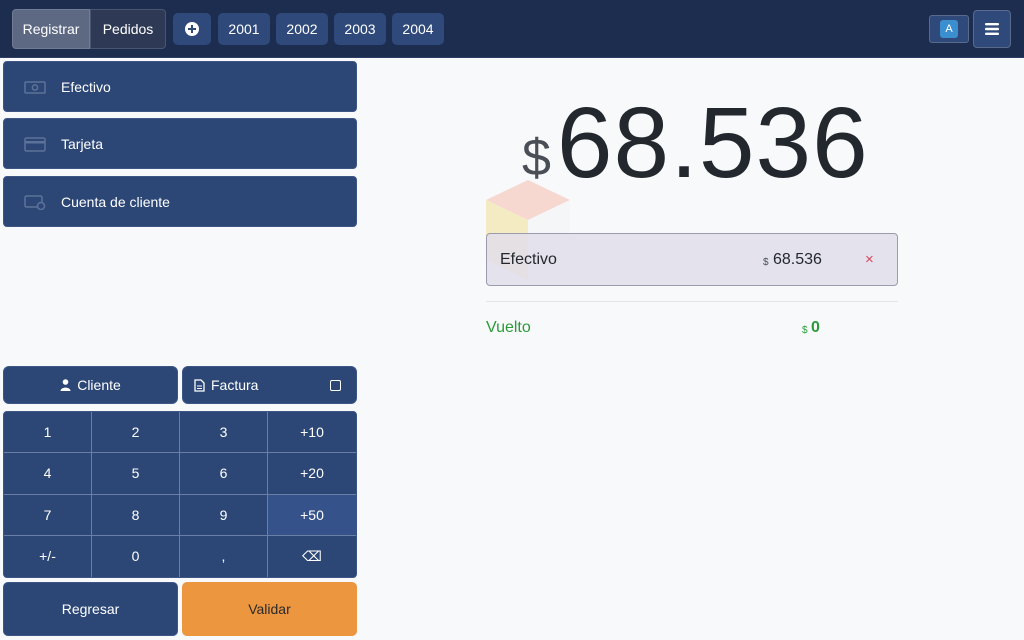 The width and height of the screenshot is (1024, 640). I want to click on invoice-button-label: Factura, so click(235, 385).